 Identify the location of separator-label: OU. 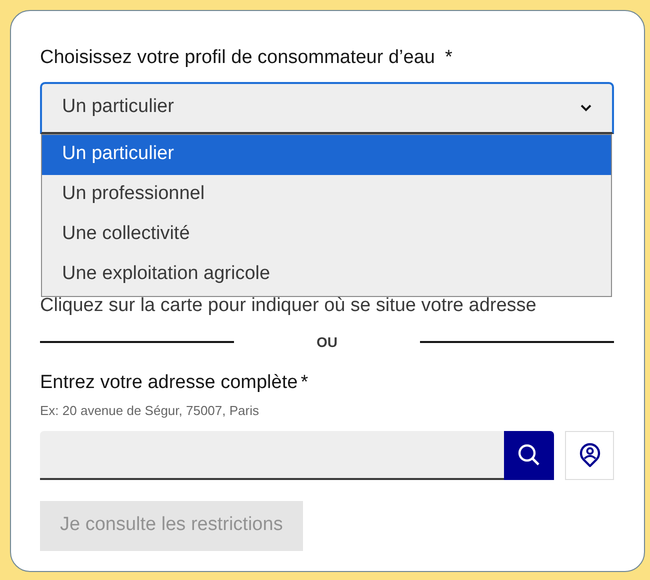
(327, 342).